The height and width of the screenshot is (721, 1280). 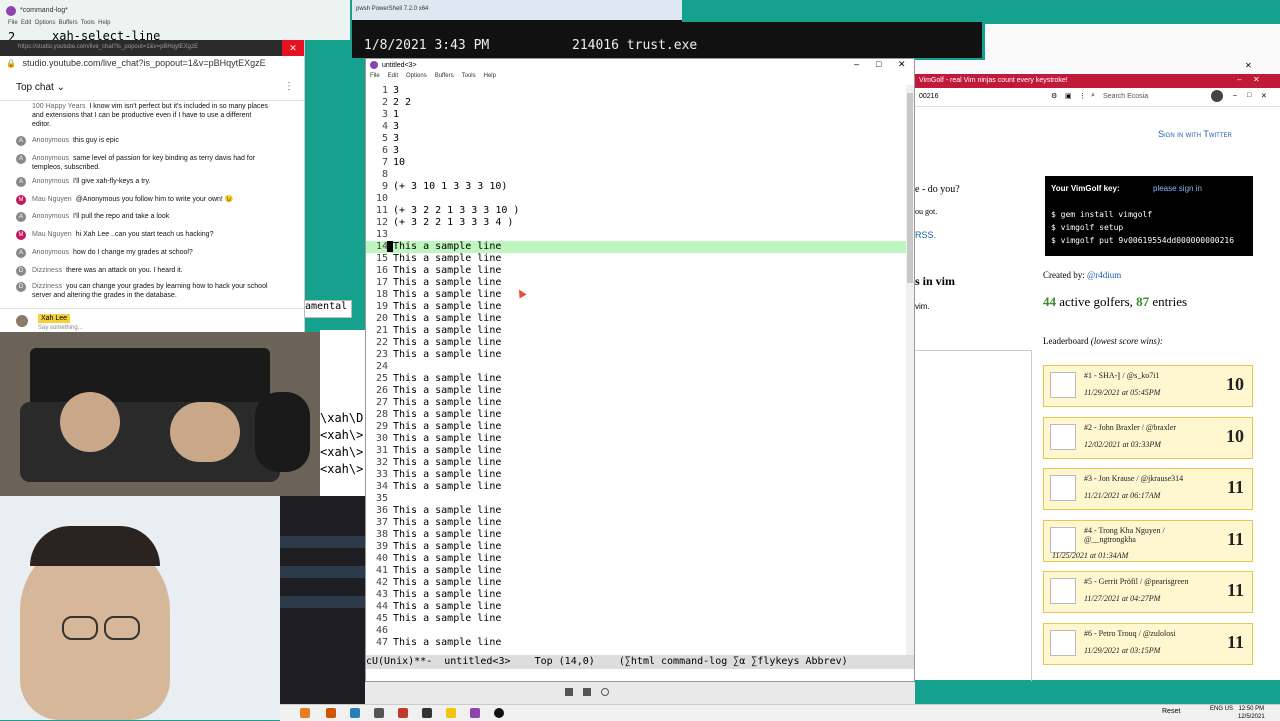 I want to click on buffer-line: 28 This a sample line, so click(x=636, y=415).